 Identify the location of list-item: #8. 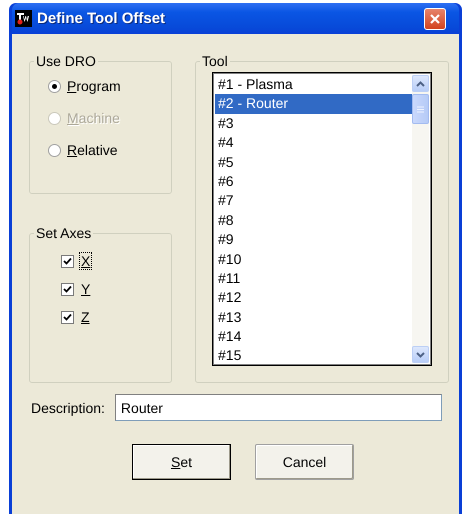
(313, 220).